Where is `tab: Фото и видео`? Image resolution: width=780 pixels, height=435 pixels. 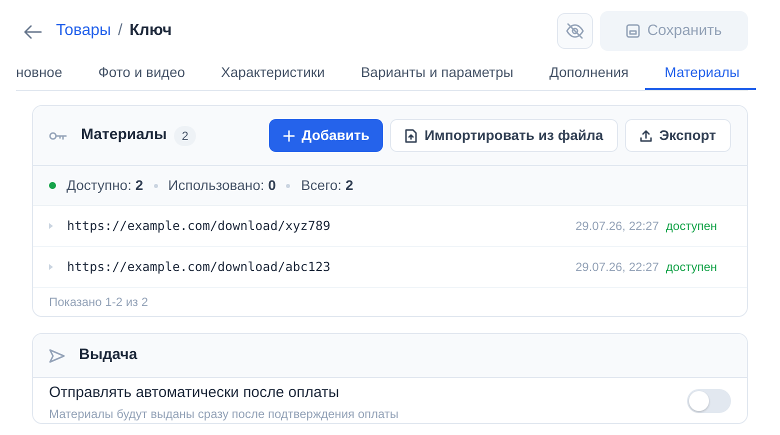 tab: Фото и видео is located at coordinates (140, 76).